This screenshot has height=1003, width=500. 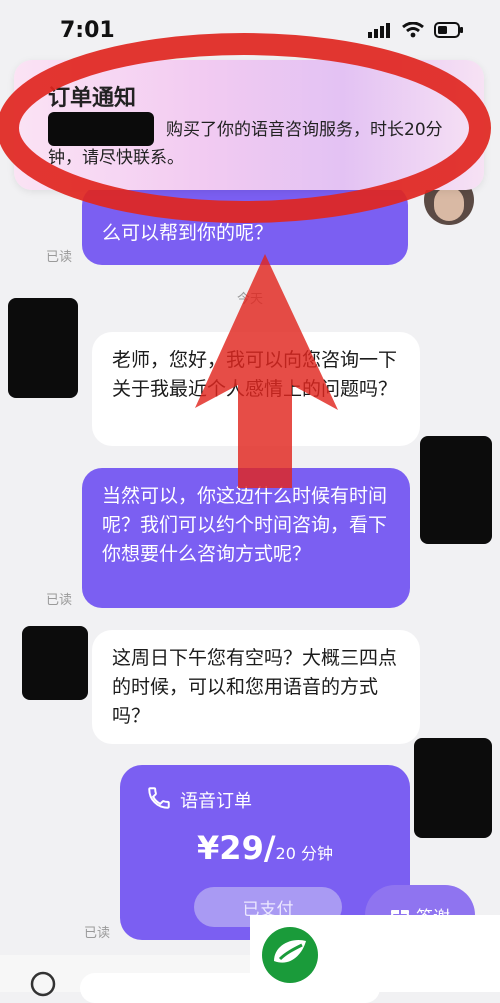 I want to click on status-icons, so click(x=416, y=30).